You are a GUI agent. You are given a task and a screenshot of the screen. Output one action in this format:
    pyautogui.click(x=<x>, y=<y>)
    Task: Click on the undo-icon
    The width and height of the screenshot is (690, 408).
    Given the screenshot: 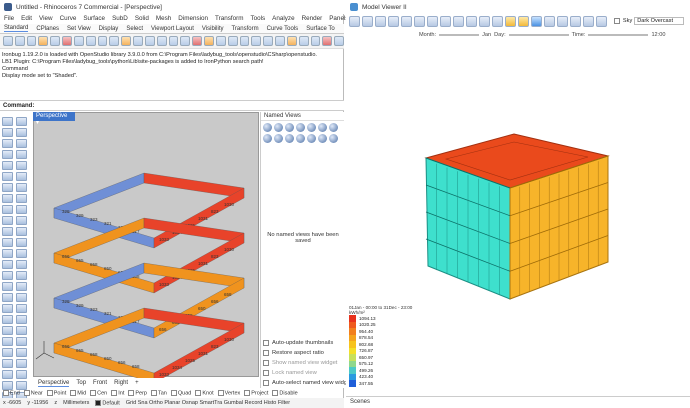 What is the action you would take?
    pyautogui.click(x=102, y=41)
    